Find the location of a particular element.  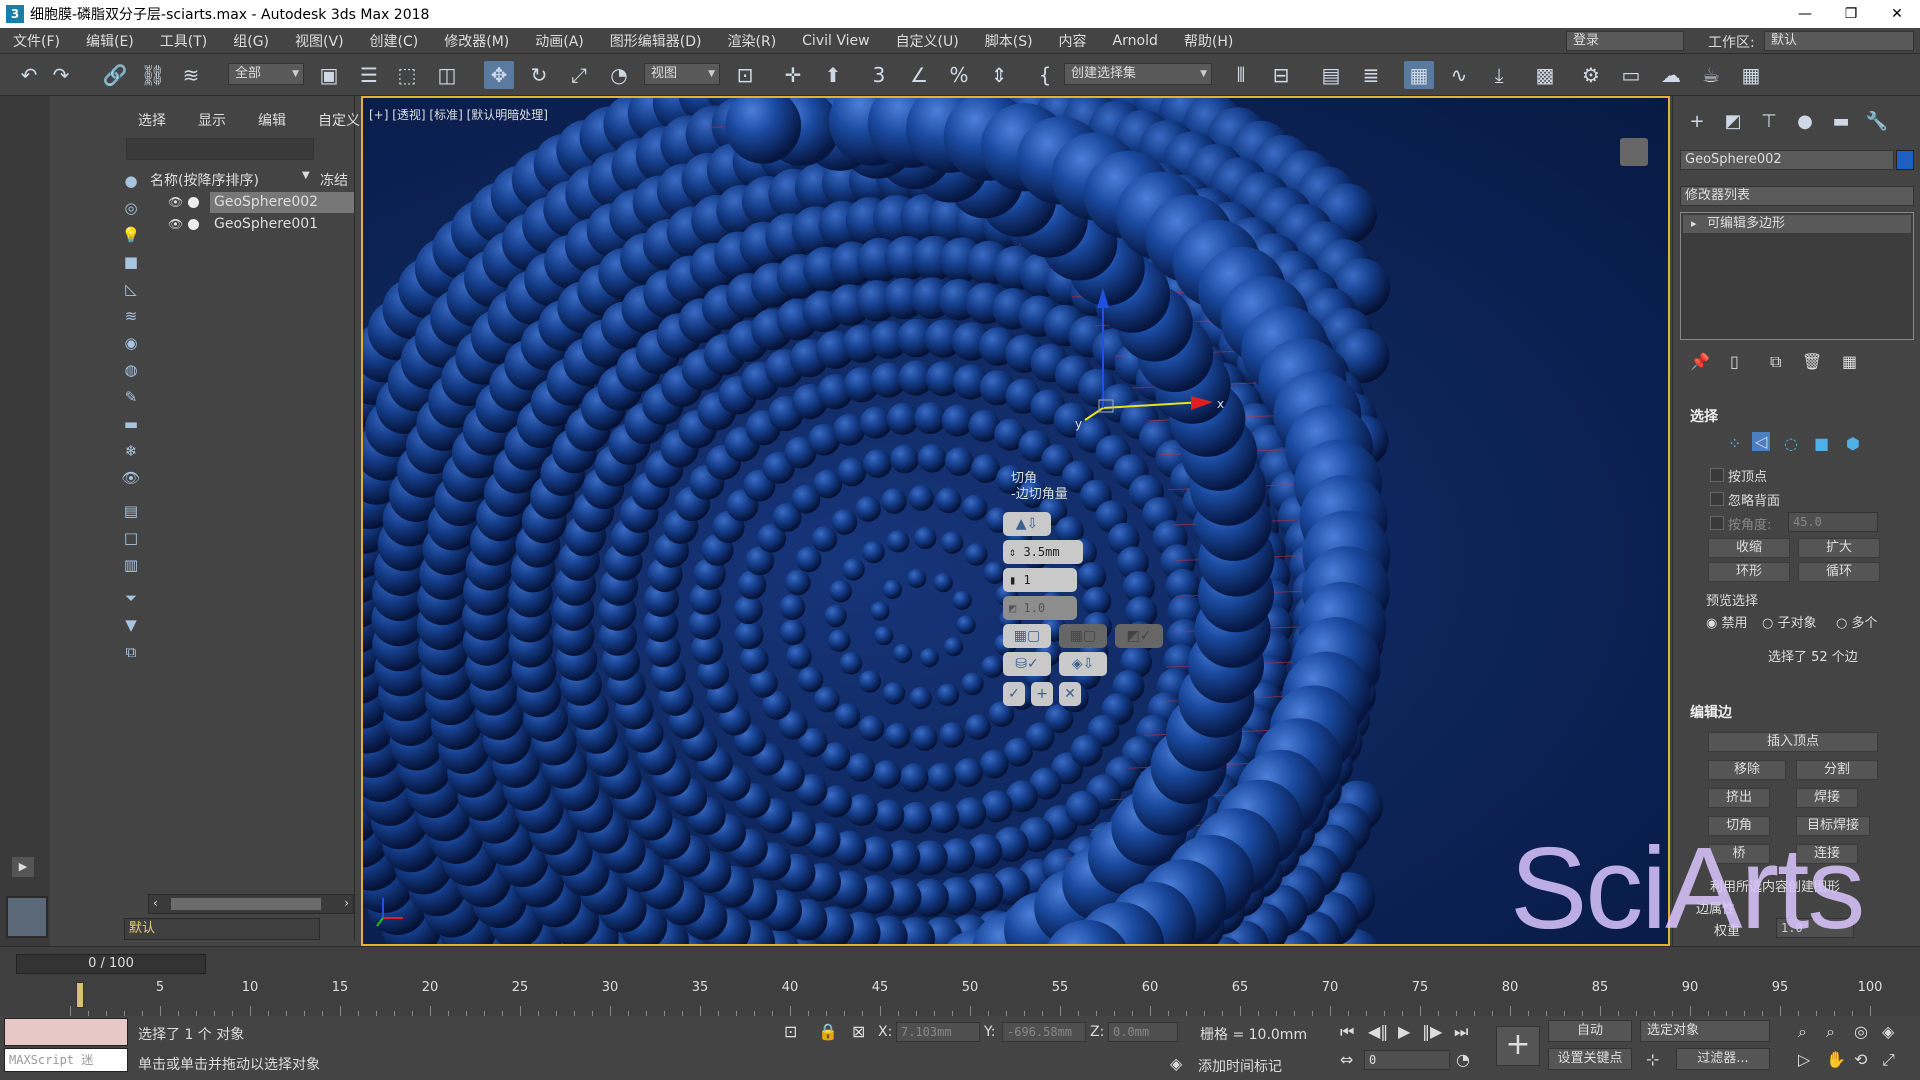

pivot-center-icon: ⊡ is located at coordinates (745, 75).